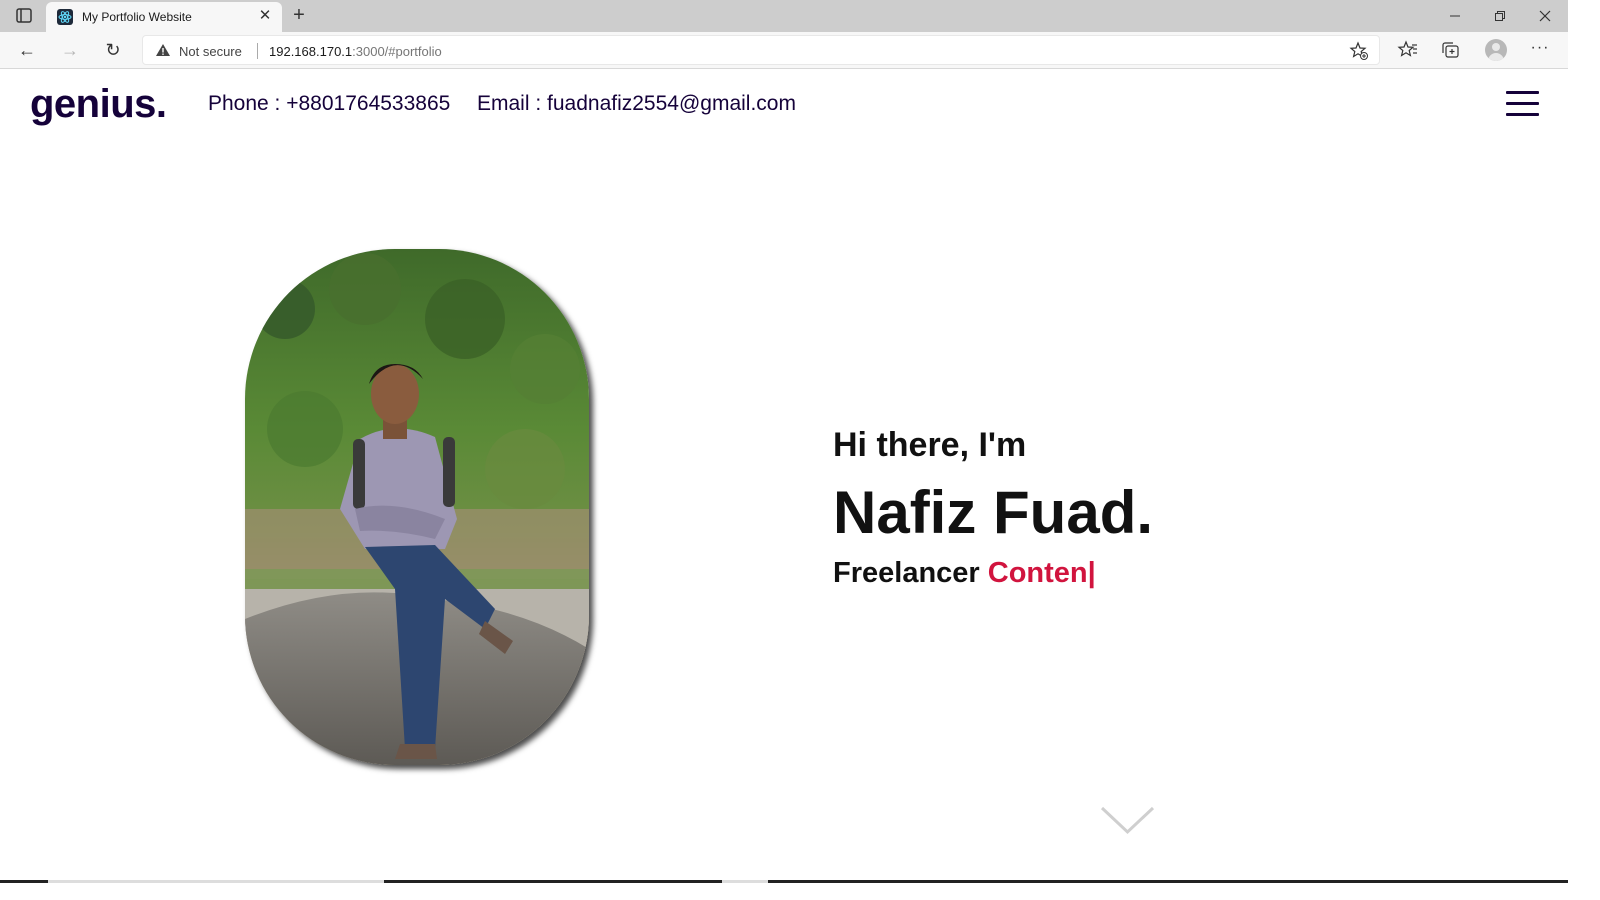  I want to click on url-host: 192.168.170.1, so click(311, 51).